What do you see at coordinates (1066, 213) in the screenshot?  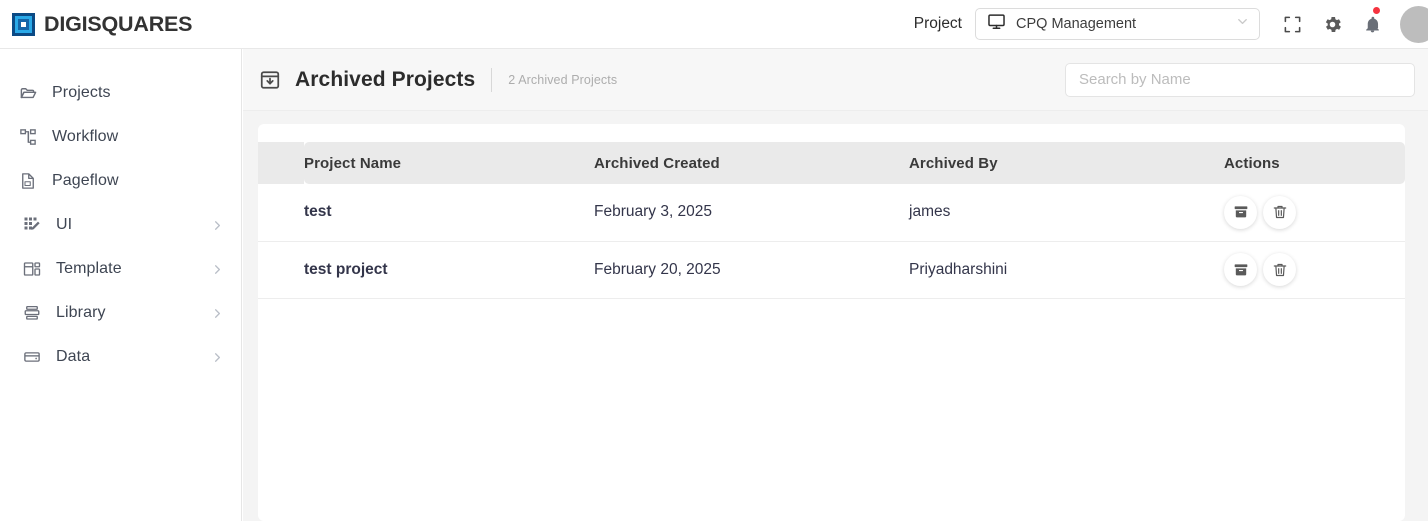 I see `cell-archived-by: james` at bounding box center [1066, 213].